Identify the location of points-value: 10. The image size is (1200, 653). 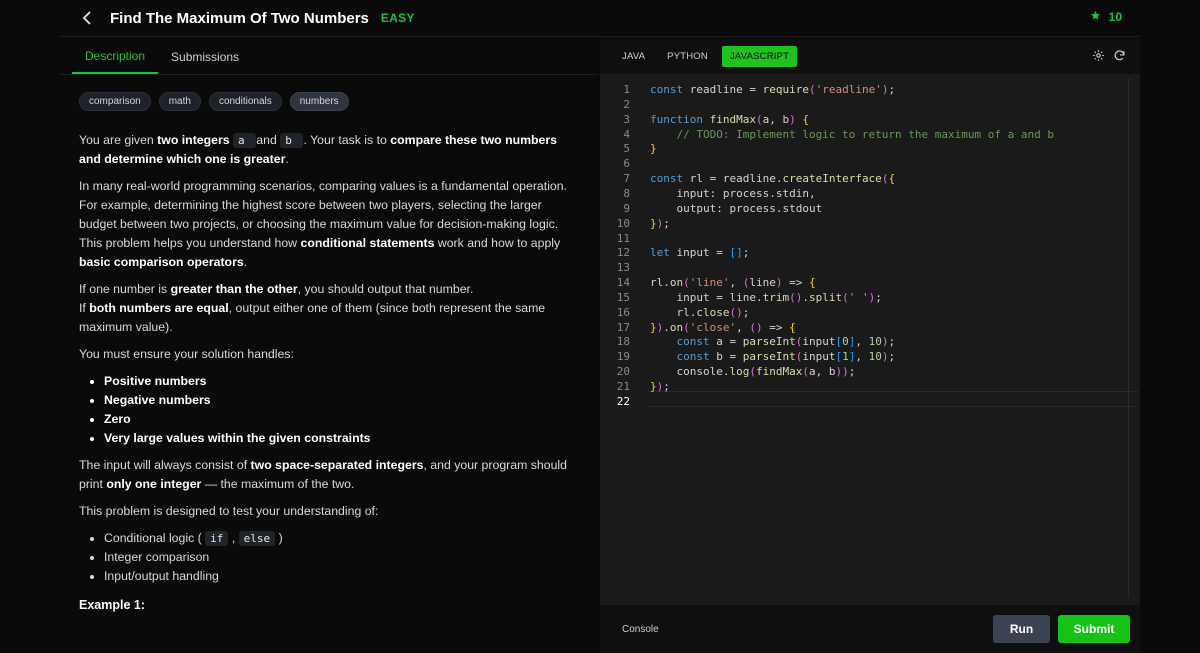
(1115, 17).